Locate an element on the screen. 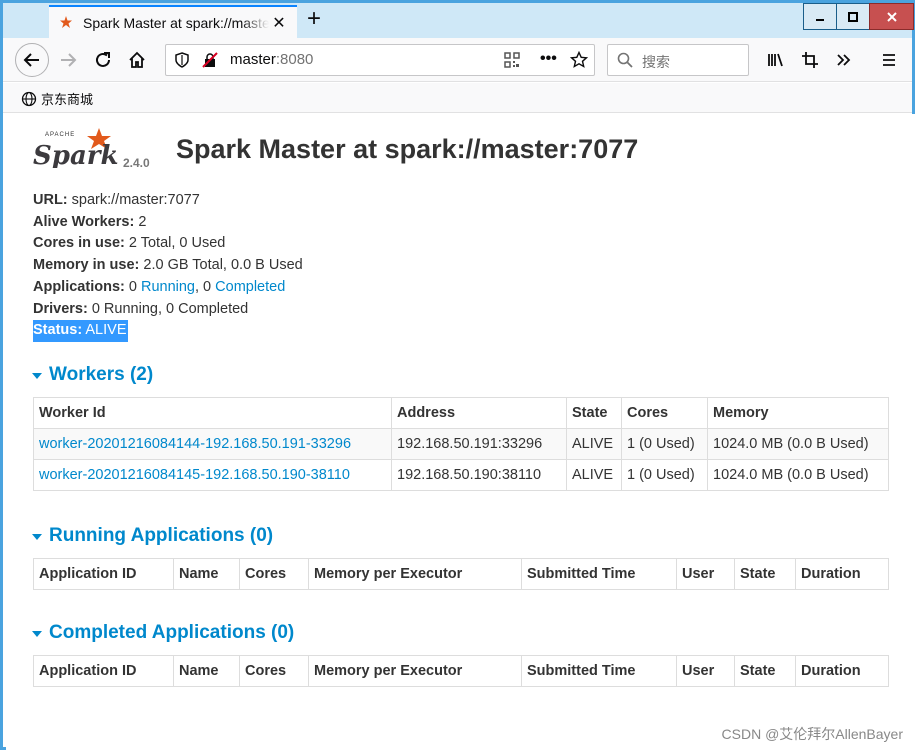 The height and width of the screenshot is (750, 915). minimize-button is located at coordinates (820, 16).